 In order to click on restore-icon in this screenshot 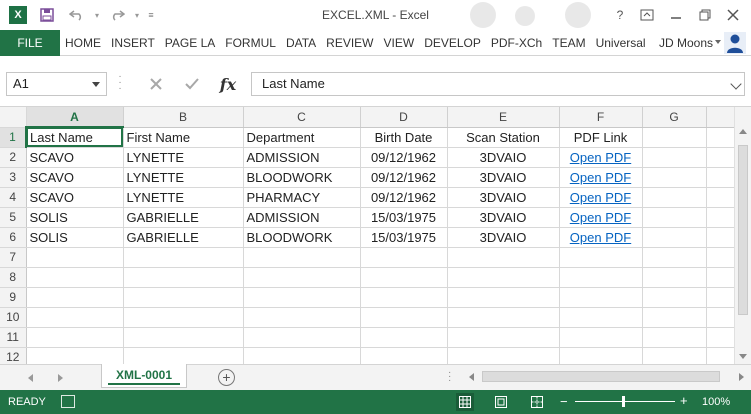, I will do `click(705, 15)`.